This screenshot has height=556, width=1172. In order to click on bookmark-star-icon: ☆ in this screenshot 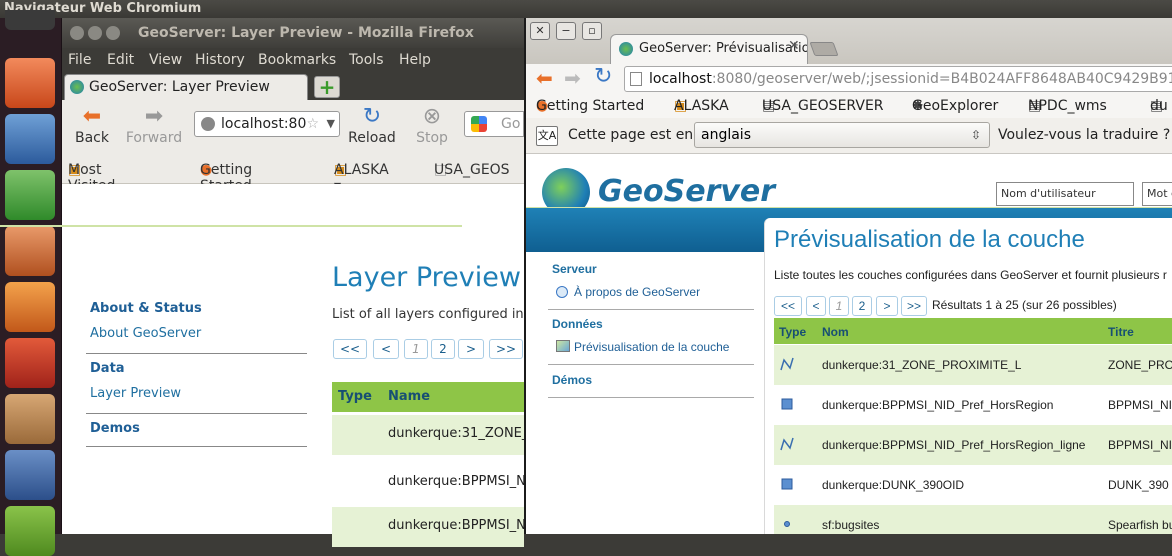, I will do `click(312, 124)`.